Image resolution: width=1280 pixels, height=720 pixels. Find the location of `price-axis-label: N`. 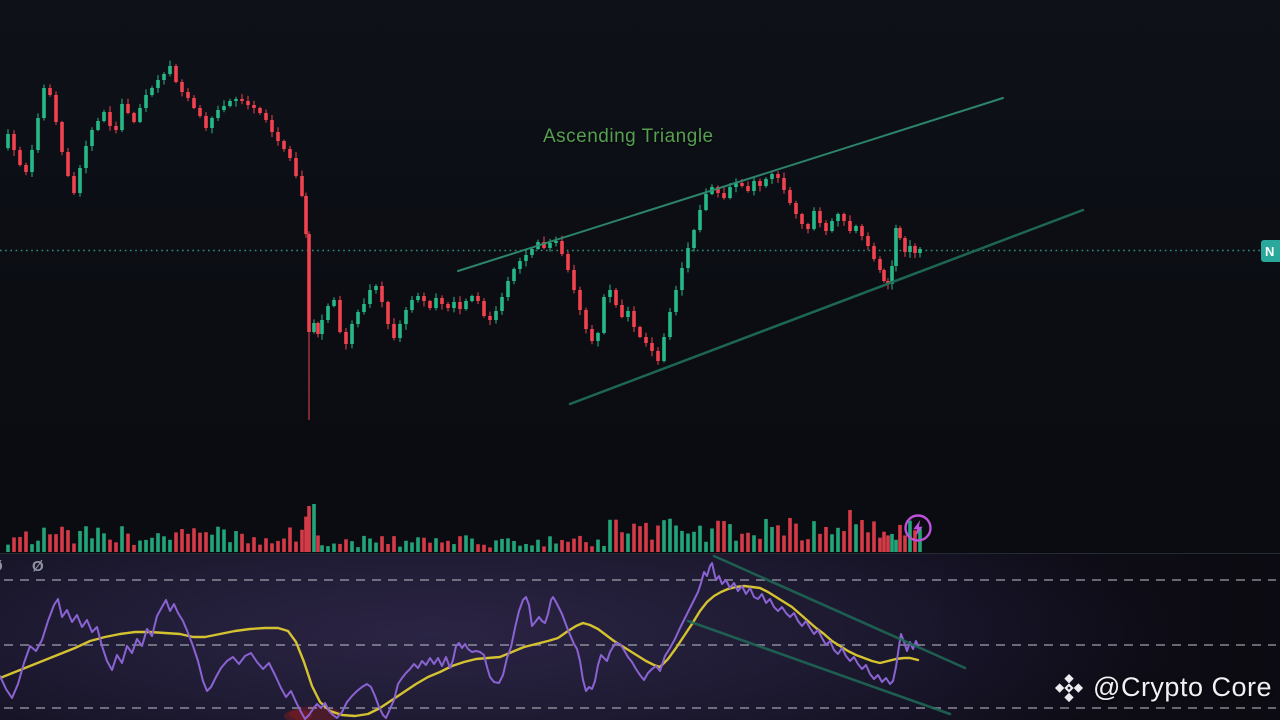

price-axis-label: N is located at coordinates (1270, 251).